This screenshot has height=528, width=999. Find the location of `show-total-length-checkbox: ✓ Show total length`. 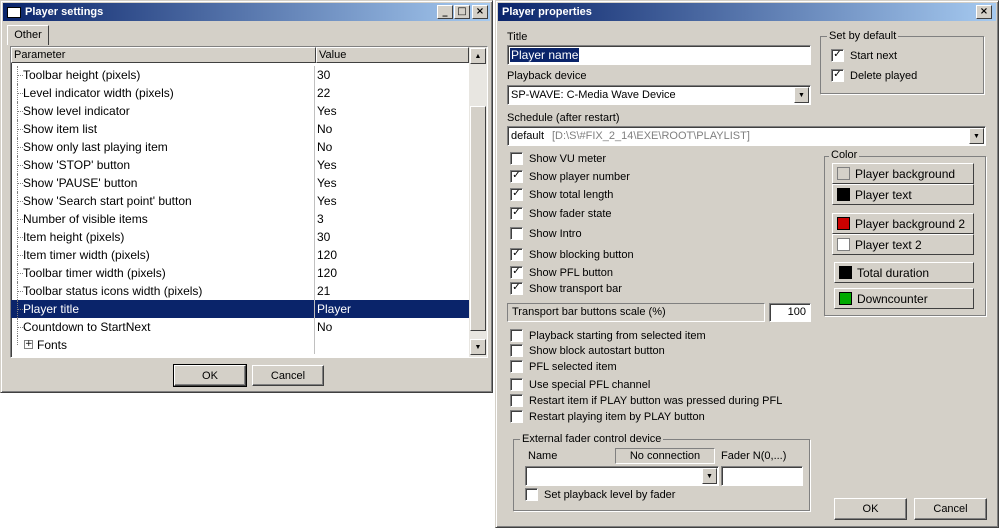

show-total-length-checkbox: ✓ Show total length is located at coordinates (561, 194).